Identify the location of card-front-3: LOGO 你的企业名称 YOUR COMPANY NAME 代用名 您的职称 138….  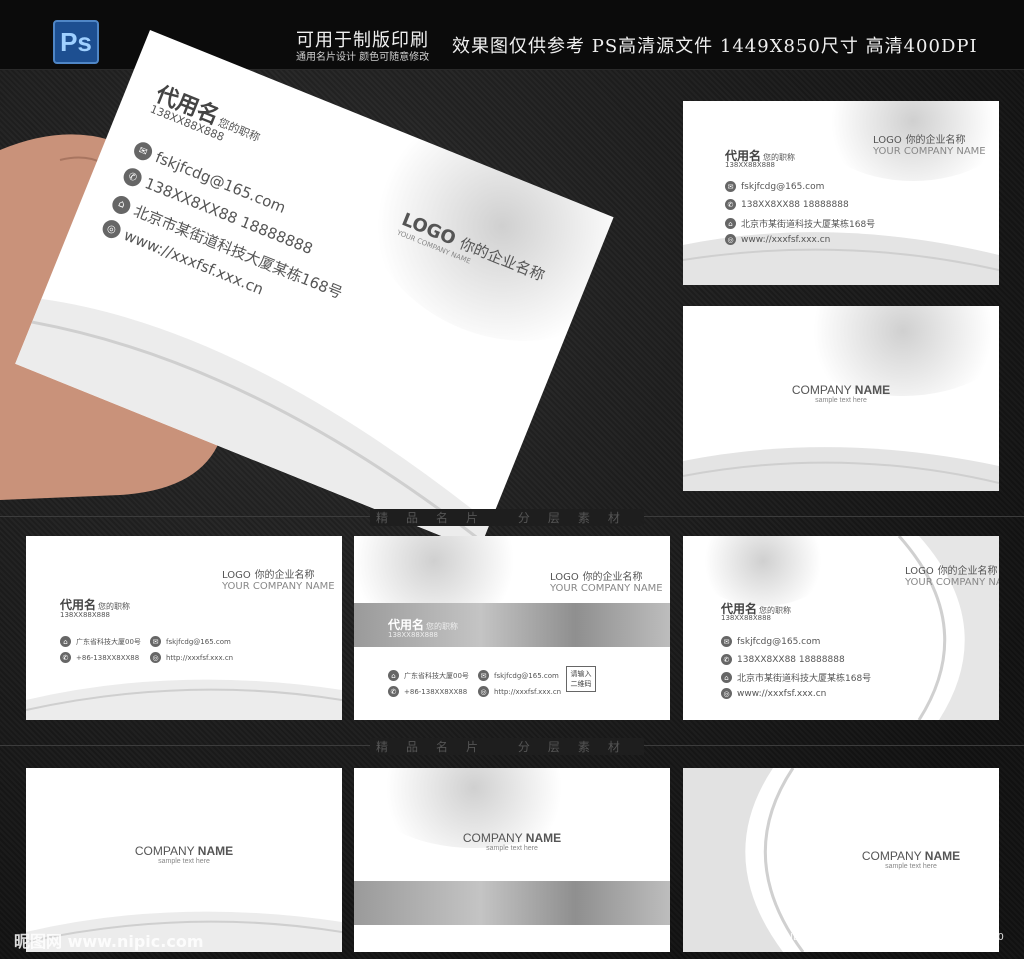
(512, 628).